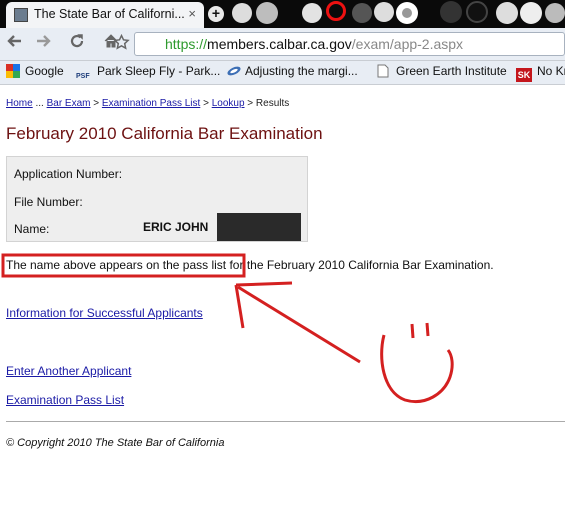 This screenshot has width=565, height=514. Describe the element at coordinates (427, 329) in the screenshot. I see `smiley-right-eye` at that location.